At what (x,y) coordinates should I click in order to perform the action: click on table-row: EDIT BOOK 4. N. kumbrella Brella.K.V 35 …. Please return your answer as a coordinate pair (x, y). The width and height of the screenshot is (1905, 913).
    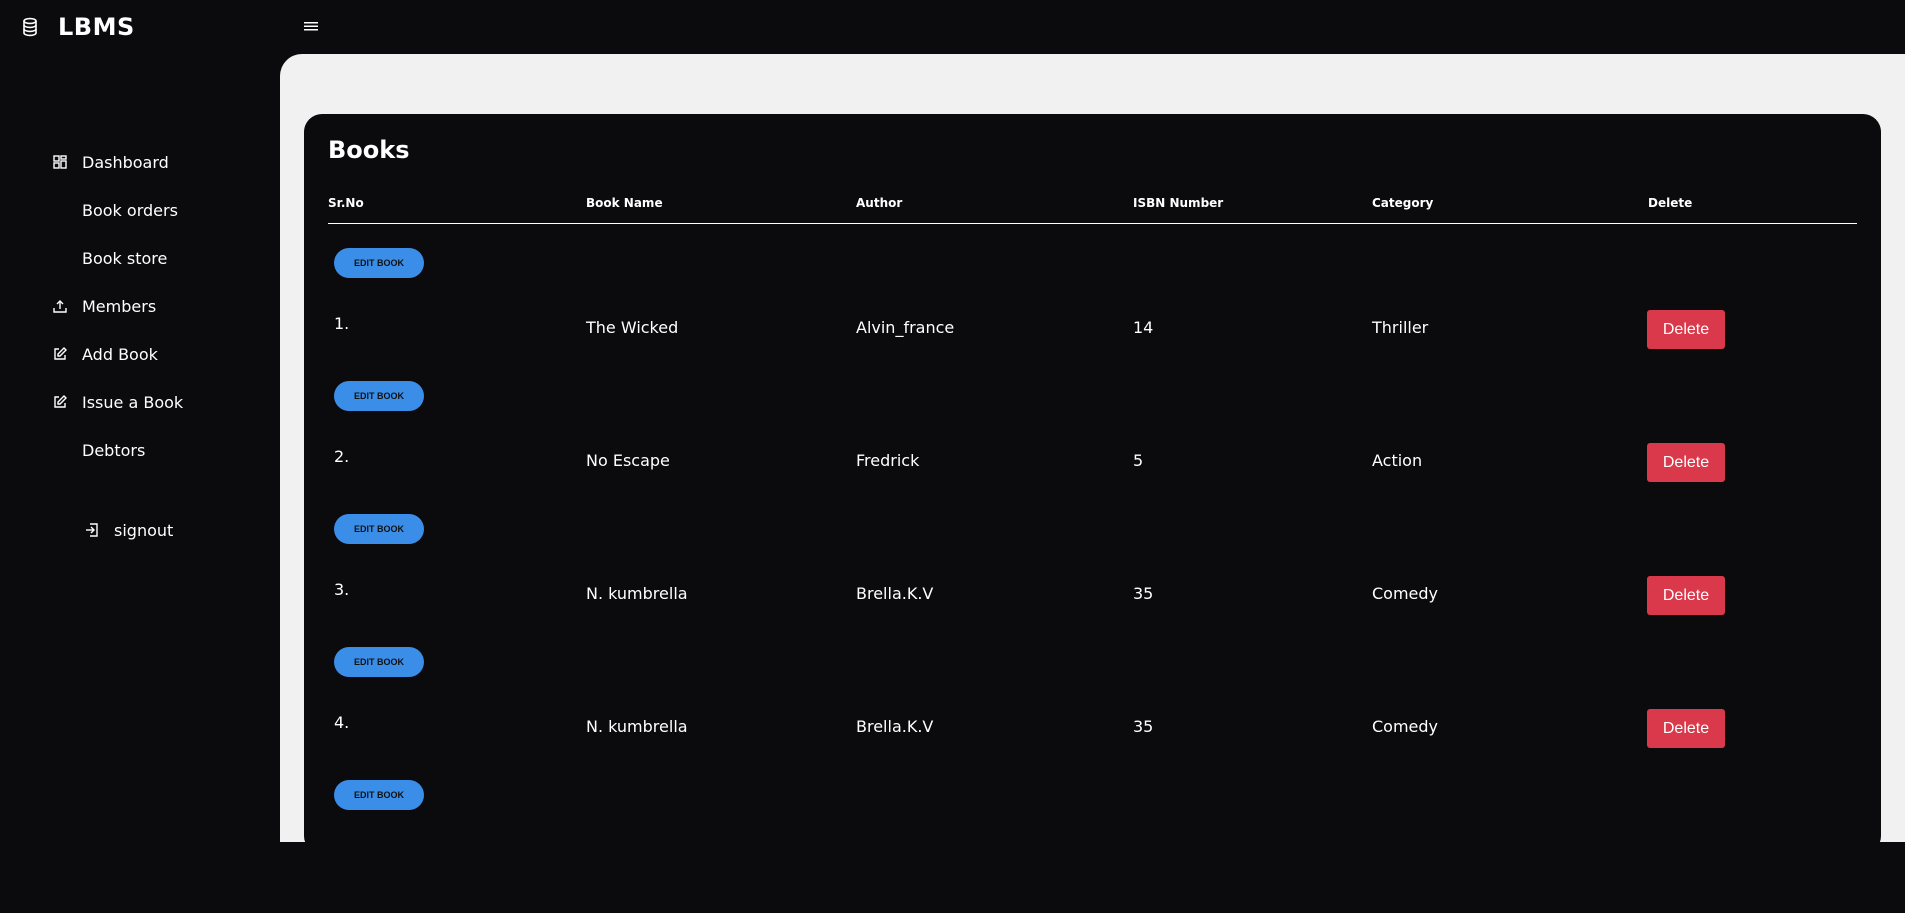
    Looking at the image, I should click on (1092, 713).